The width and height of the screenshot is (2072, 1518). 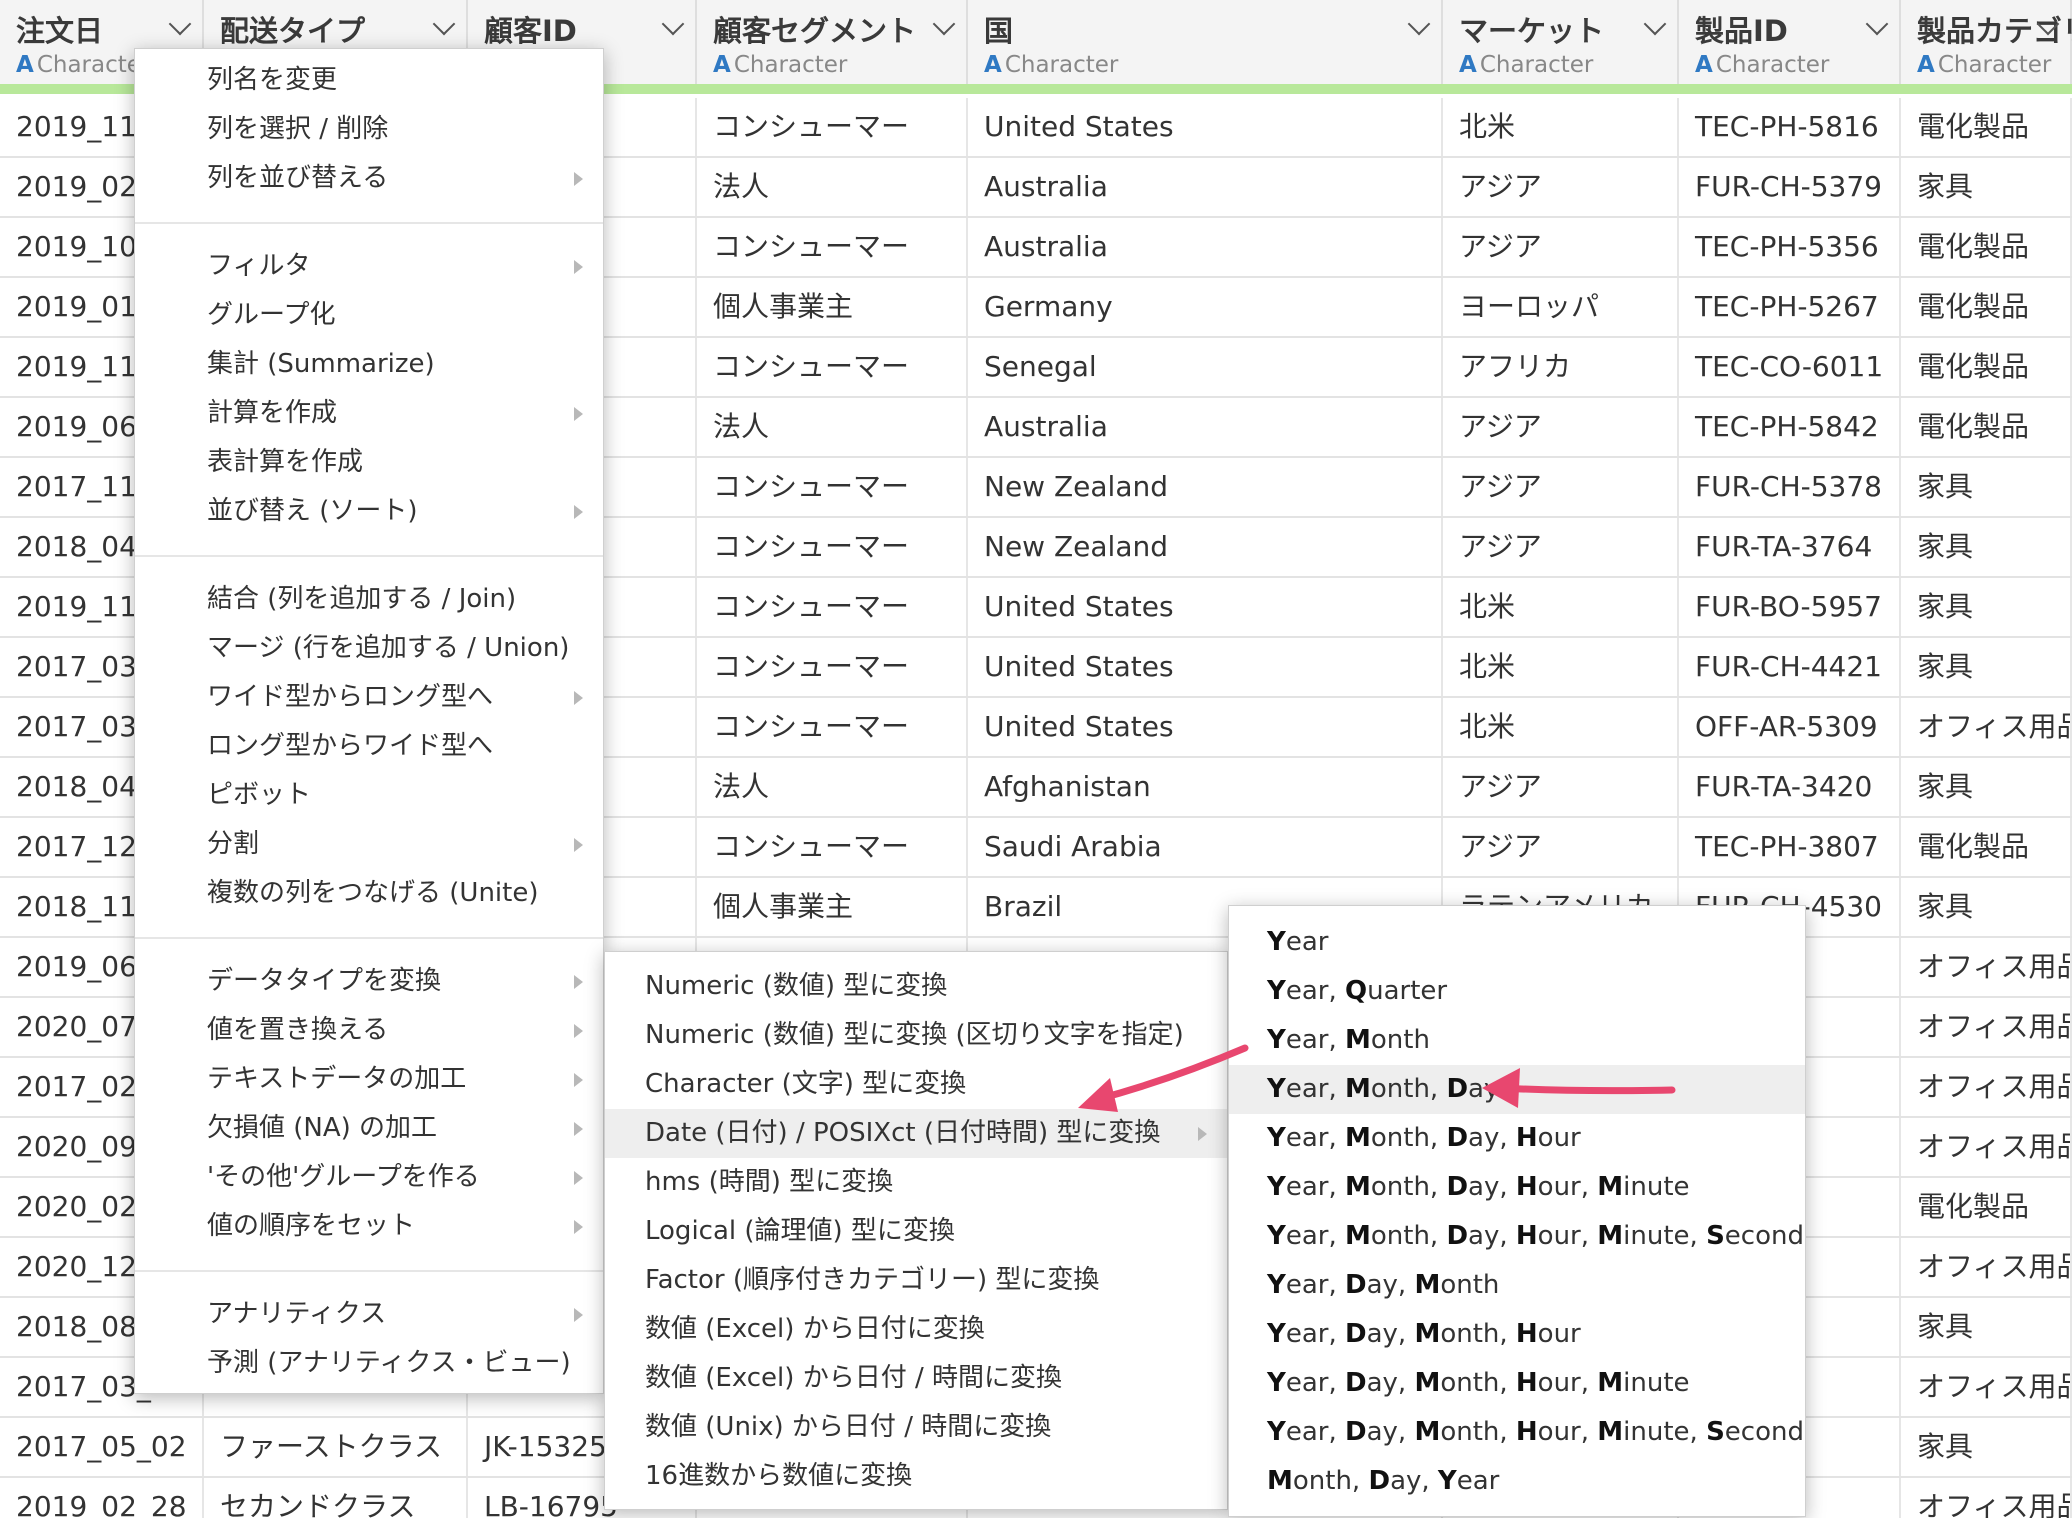 I want to click on menu-item: ピボット, so click(x=369, y=795).